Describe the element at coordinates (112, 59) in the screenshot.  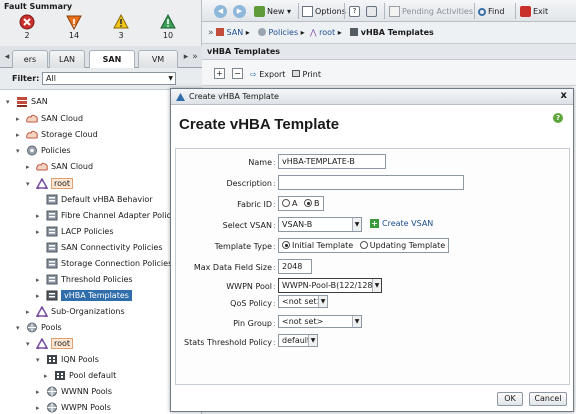
I see `tab-san: SAN` at that location.